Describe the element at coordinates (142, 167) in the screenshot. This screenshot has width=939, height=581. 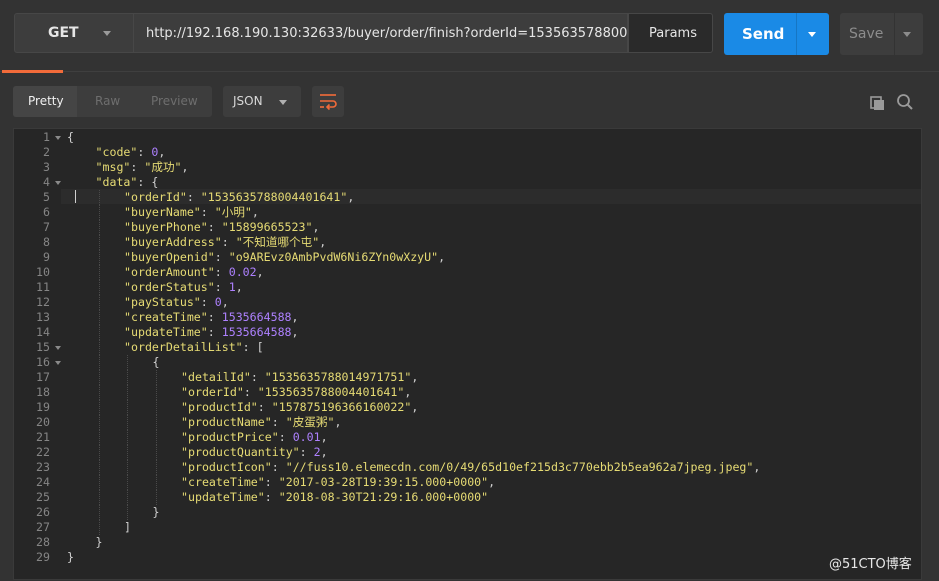
I see `code-text: "msg": "成功",` at that location.